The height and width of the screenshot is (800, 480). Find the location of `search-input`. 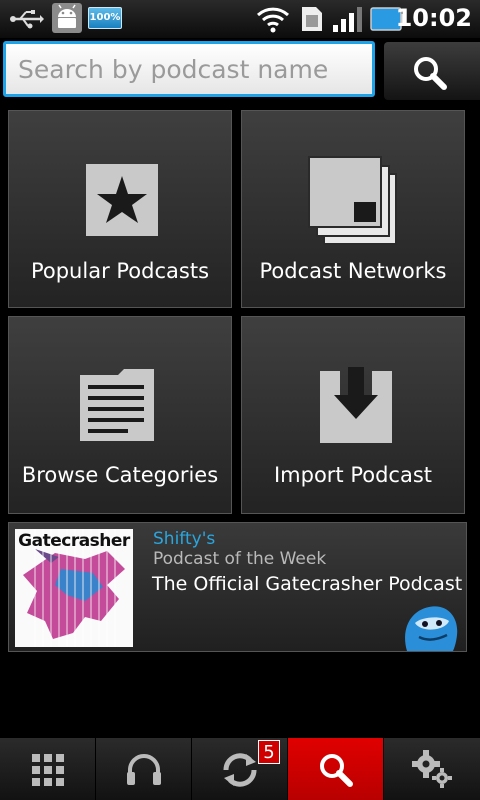

search-input is located at coordinates (189, 69).